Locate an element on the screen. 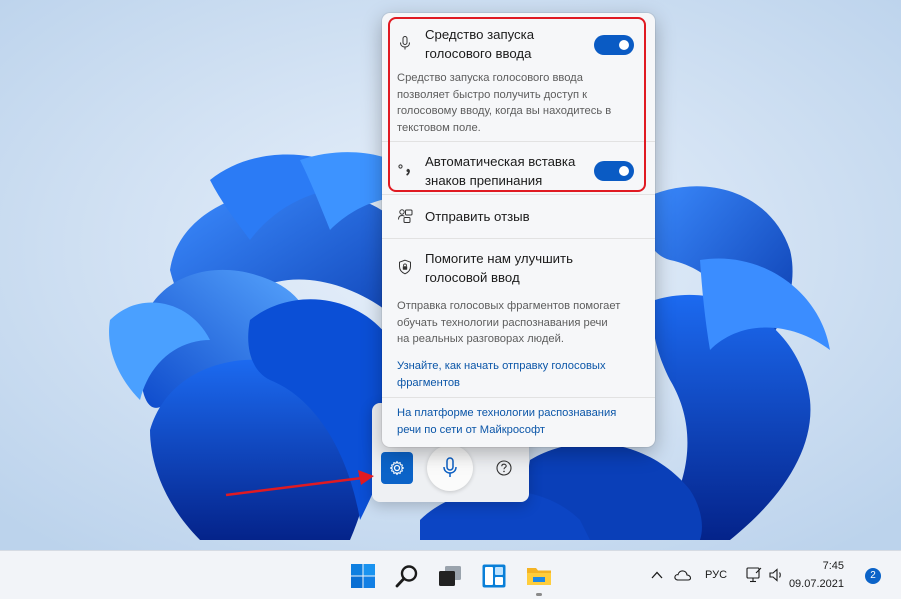 This screenshot has width=901, height=599. microphone-button is located at coordinates (450, 468).